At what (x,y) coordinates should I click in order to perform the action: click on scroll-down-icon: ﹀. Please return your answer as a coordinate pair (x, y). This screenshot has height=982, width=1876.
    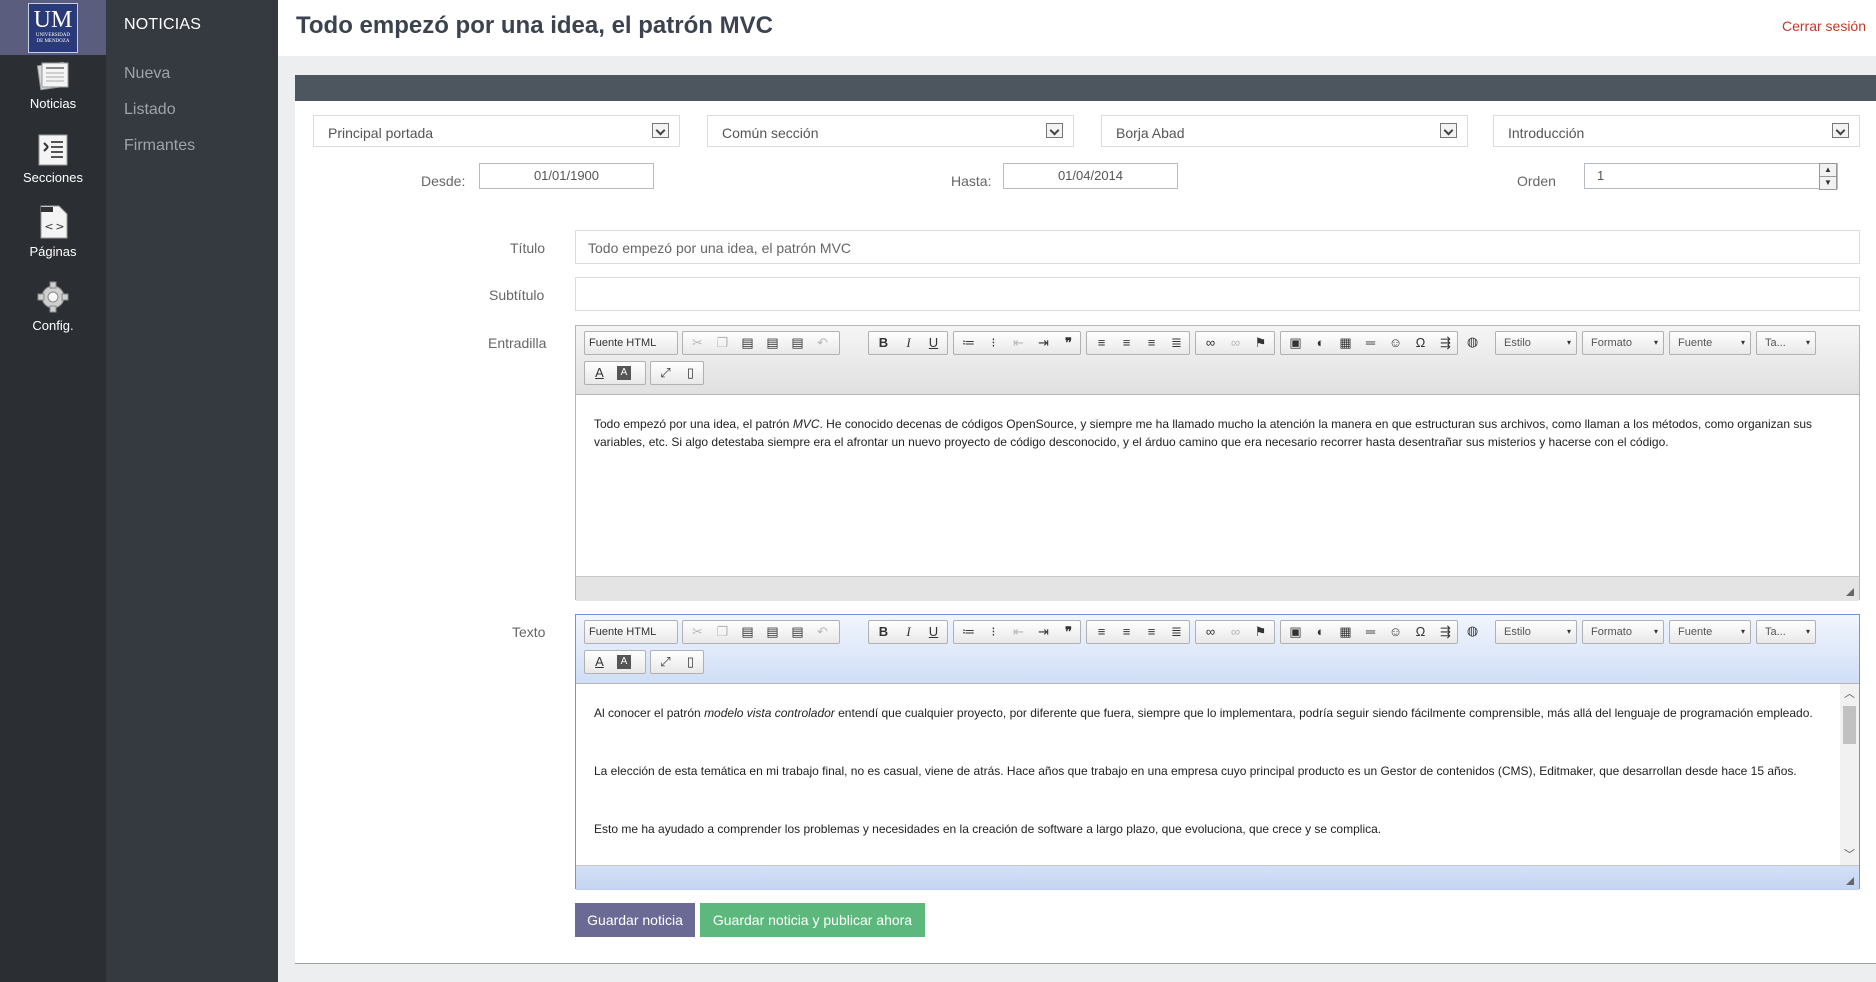
    Looking at the image, I should click on (1849, 855).